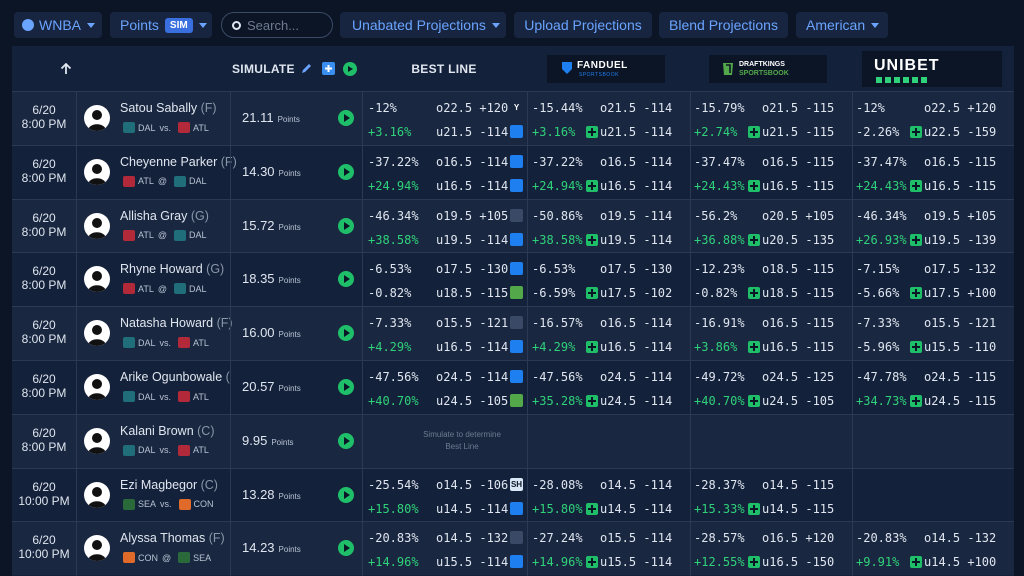 The width and height of the screenshot is (1024, 576). I want to click on book-over-line: o16.5 -114, so click(636, 161).